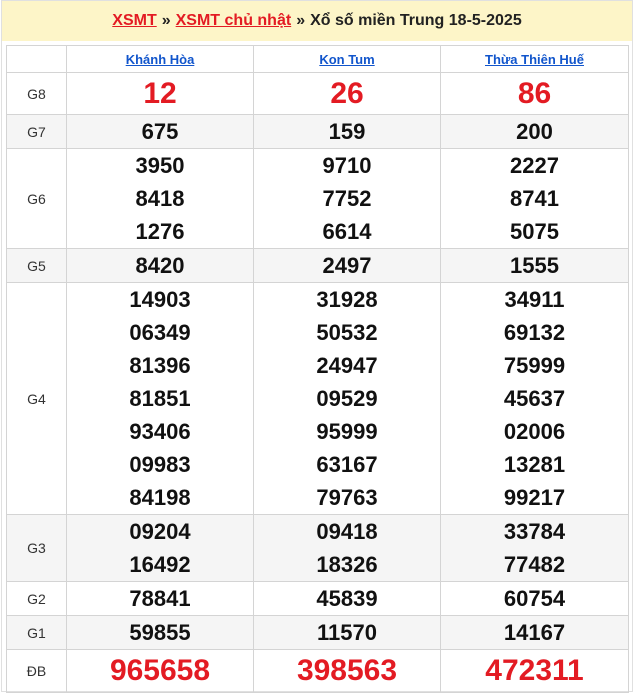 This screenshot has width=634, height=694. Describe the element at coordinates (347, 332) in the screenshot. I see `prize-number: 50532` at that location.